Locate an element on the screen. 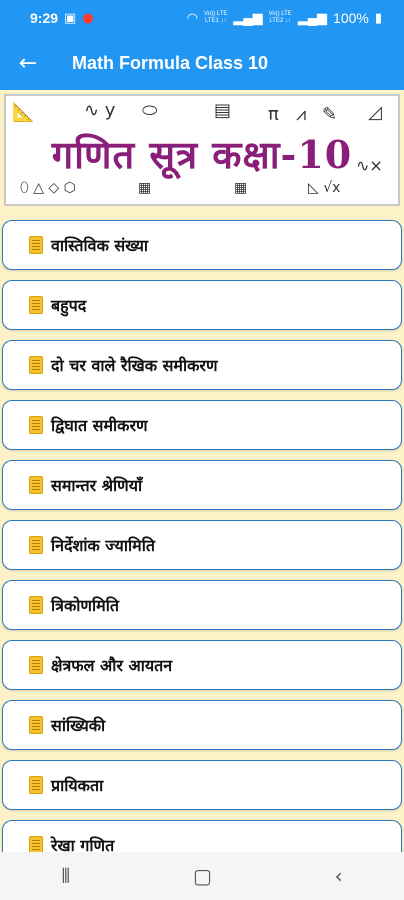 The width and height of the screenshot is (404, 900). sim2-label: Vo)) LTE LTE2 ↓↑ is located at coordinates (280, 17).